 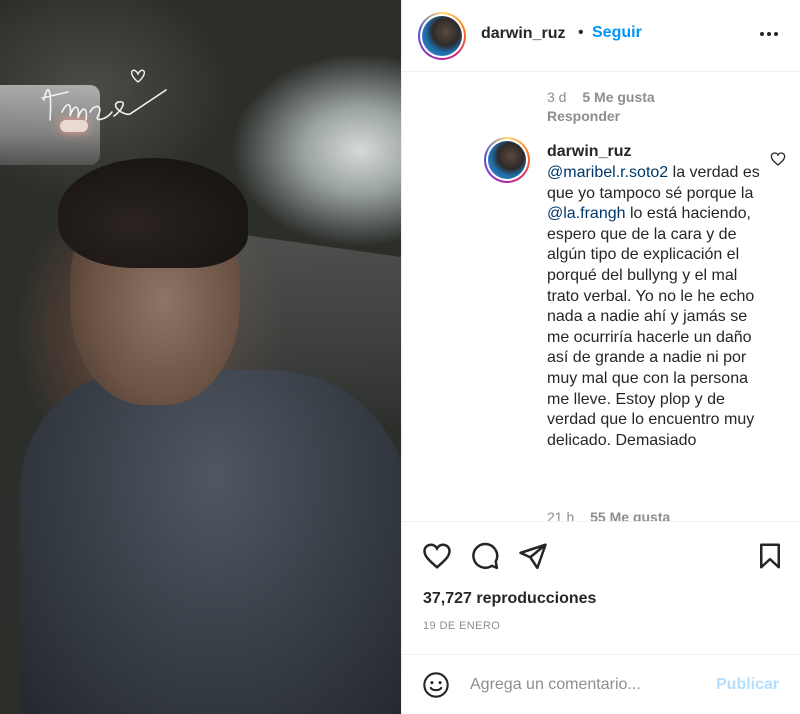 I want to click on like-heart-icon, so click(x=437, y=556).